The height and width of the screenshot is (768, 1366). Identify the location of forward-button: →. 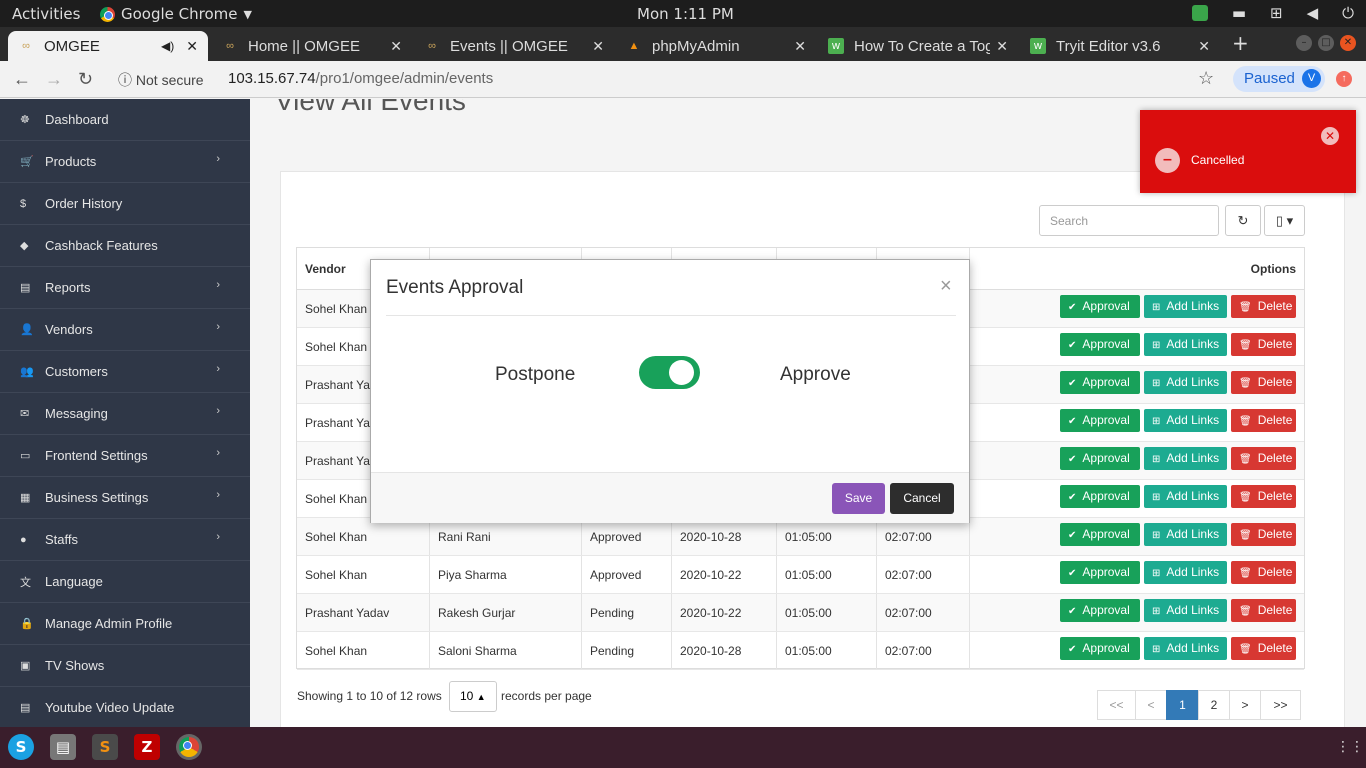
(54, 79).